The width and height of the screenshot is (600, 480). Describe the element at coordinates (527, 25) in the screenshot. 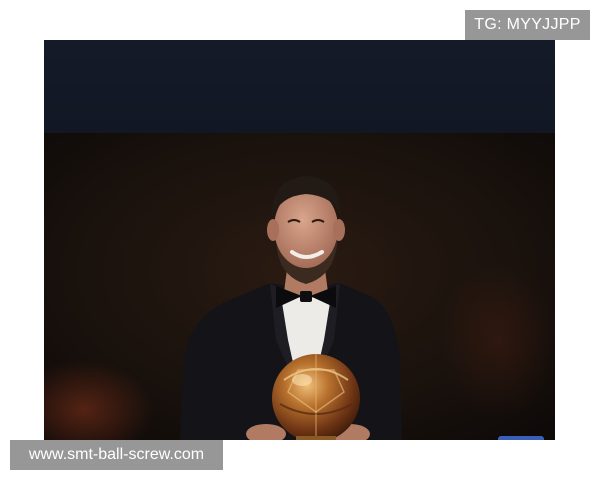

I see `watermark-telegram: TG: MYYJJPP` at that location.